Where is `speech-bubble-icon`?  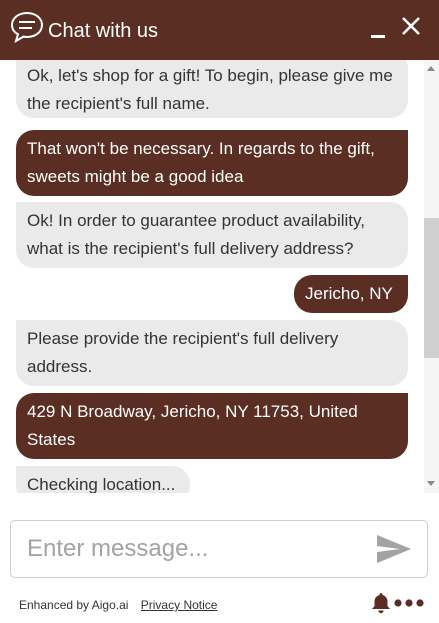
speech-bubble-icon is located at coordinates (27, 27).